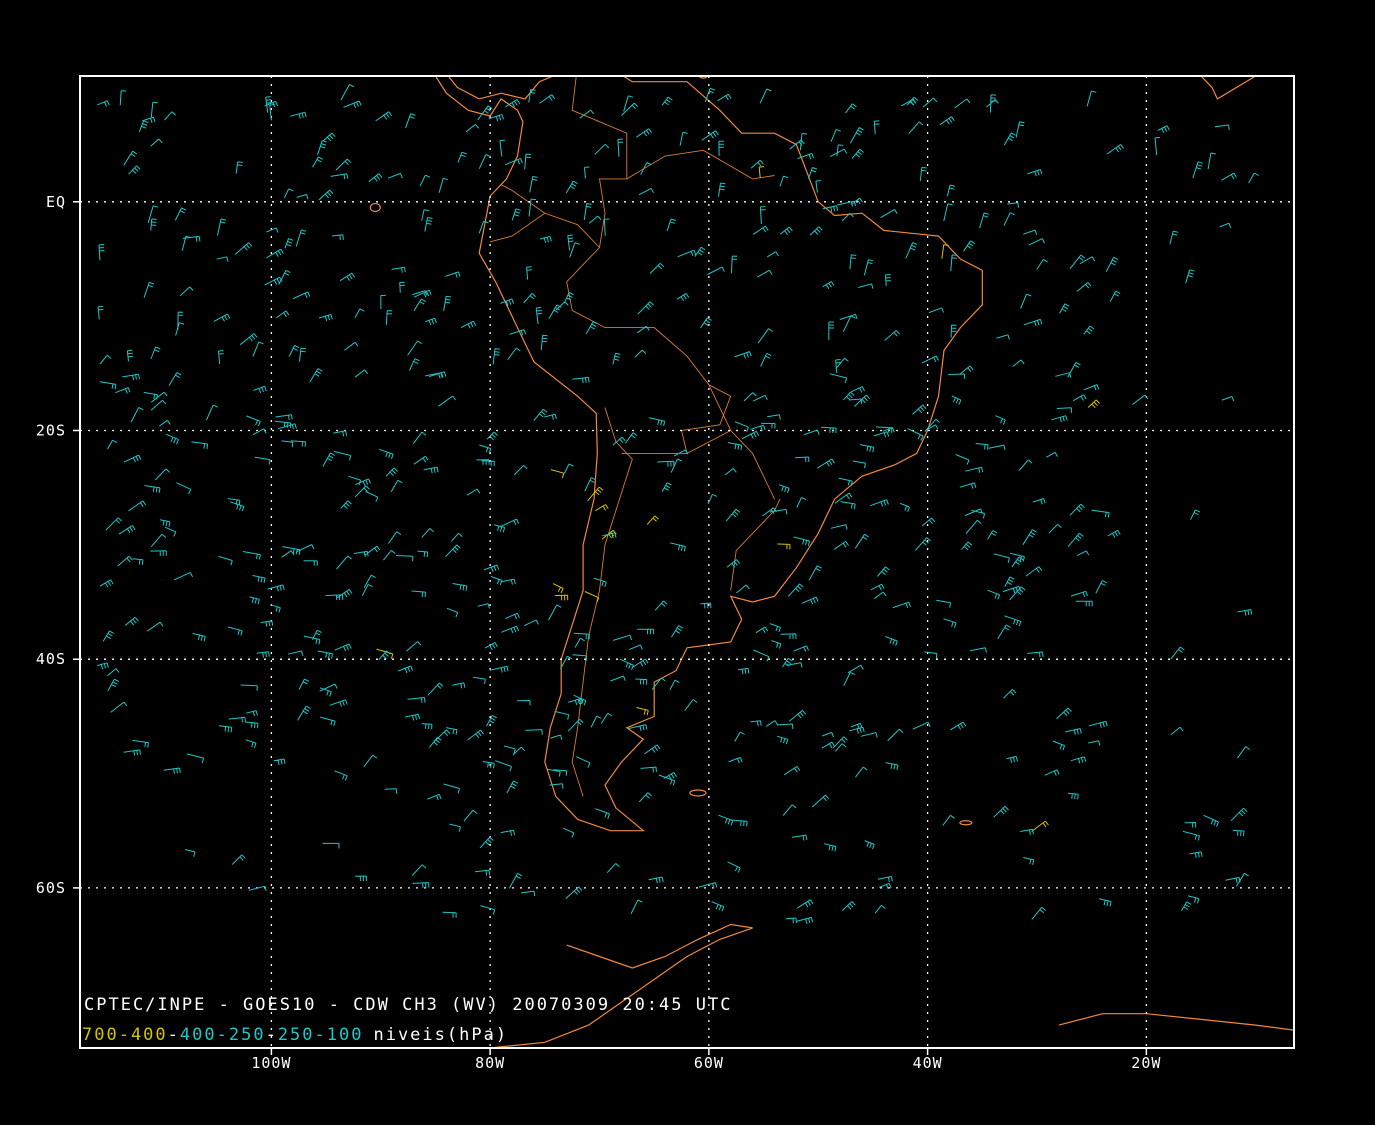 Image resolution: width=1375 pixels, height=1125 pixels. What do you see at coordinates (705, 1060) in the screenshot?
I see `longitude-labels: 100W 80W 60W 40W 20W` at bounding box center [705, 1060].